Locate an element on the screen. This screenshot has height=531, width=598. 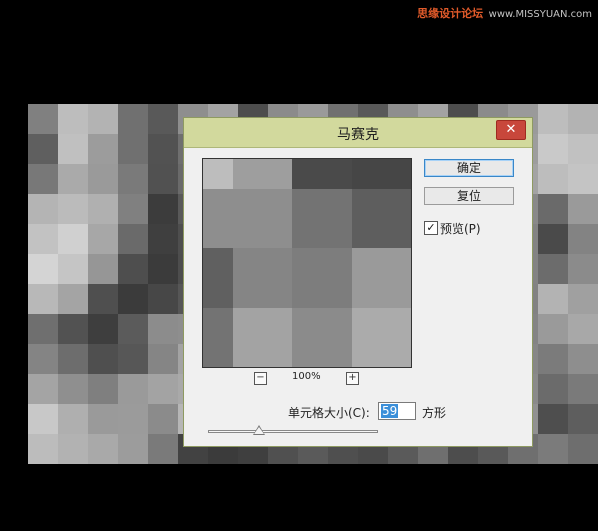
cell-size-label: 单元格大小(C): is located at coordinates (329, 413).